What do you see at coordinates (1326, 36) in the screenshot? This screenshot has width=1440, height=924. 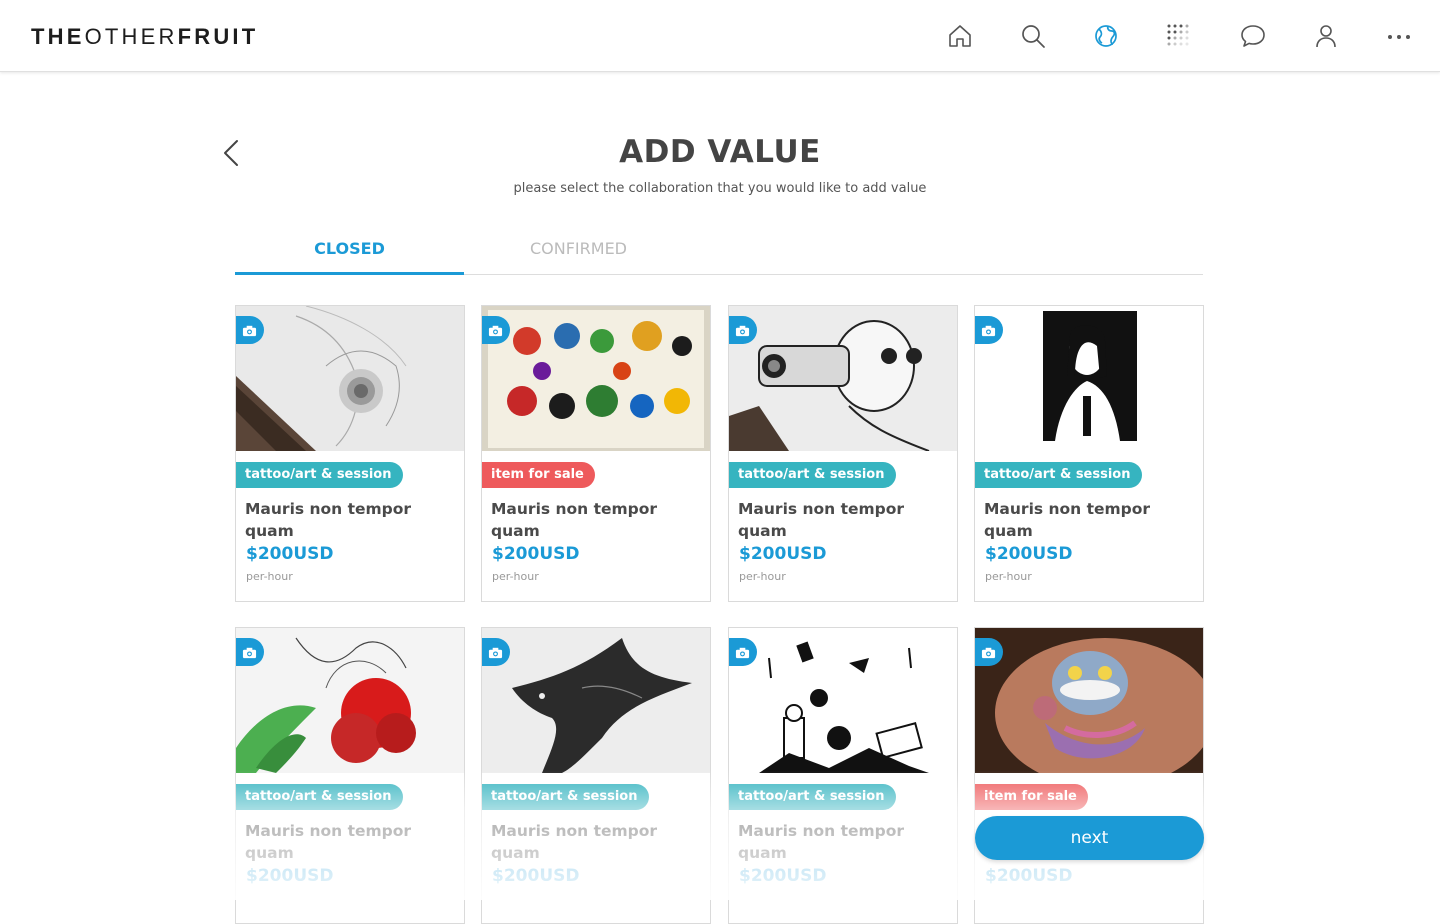 I see `user-icon` at bounding box center [1326, 36].